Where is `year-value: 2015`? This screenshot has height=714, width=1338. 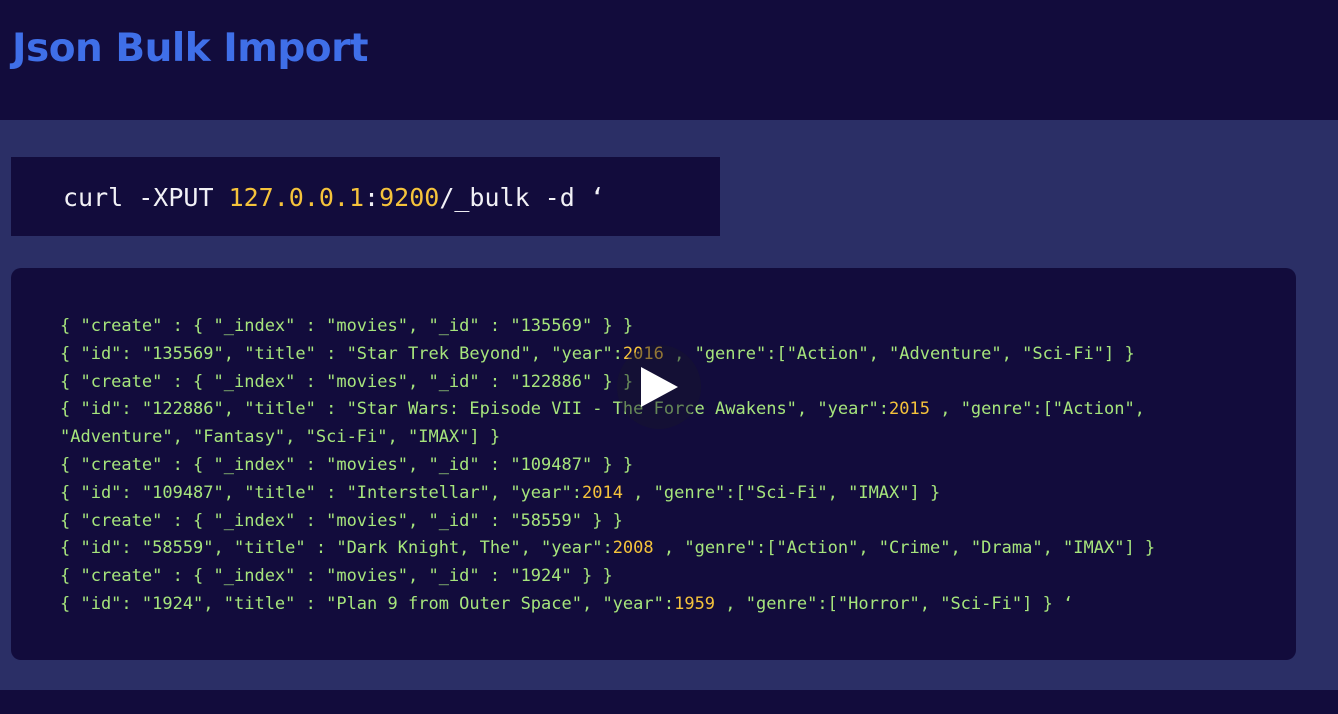 year-value: 2015 is located at coordinates (909, 409).